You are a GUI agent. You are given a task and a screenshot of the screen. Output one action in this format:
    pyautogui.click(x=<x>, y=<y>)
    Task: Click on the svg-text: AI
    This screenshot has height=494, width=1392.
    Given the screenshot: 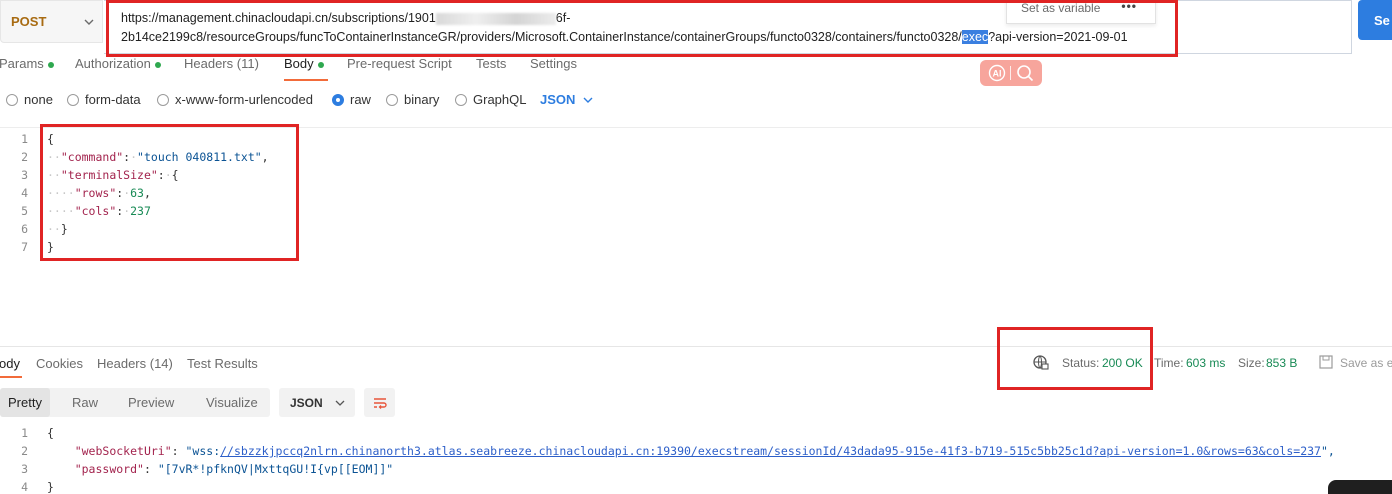 What is the action you would take?
    pyautogui.click(x=997, y=74)
    